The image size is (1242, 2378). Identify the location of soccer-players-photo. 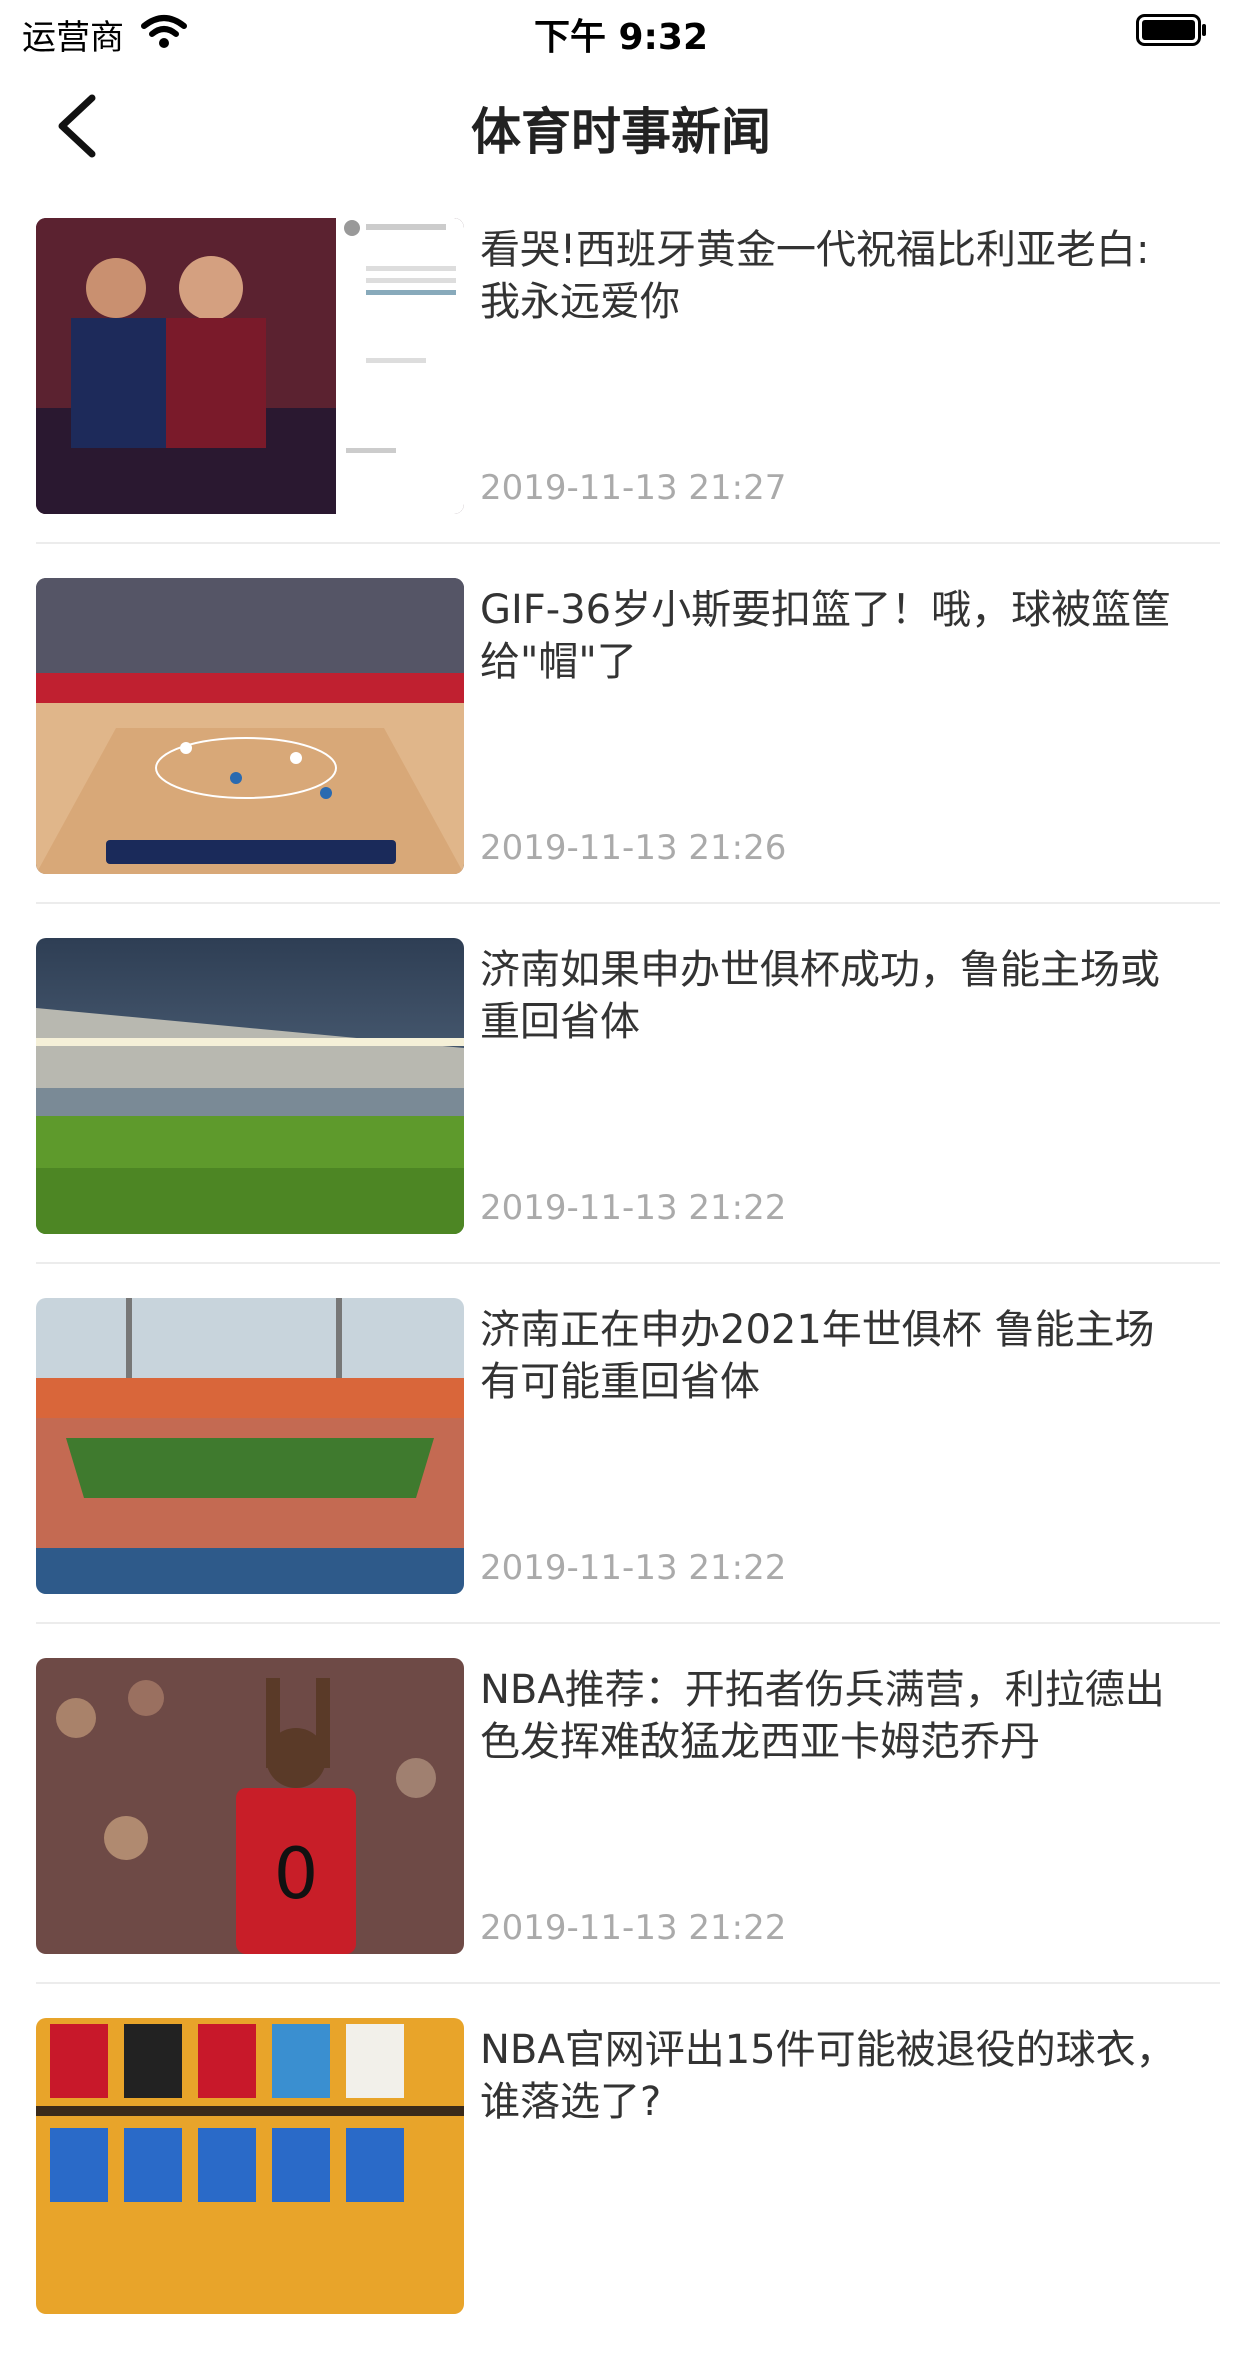
(250, 366).